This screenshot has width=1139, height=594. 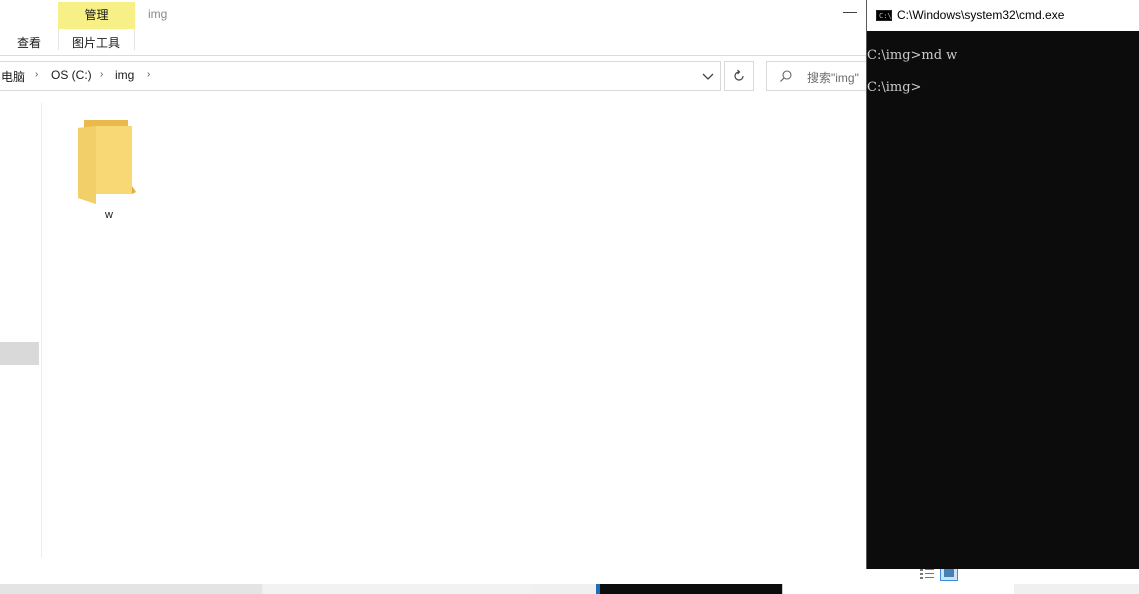 I want to click on refresh-icon, so click(x=739, y=75).